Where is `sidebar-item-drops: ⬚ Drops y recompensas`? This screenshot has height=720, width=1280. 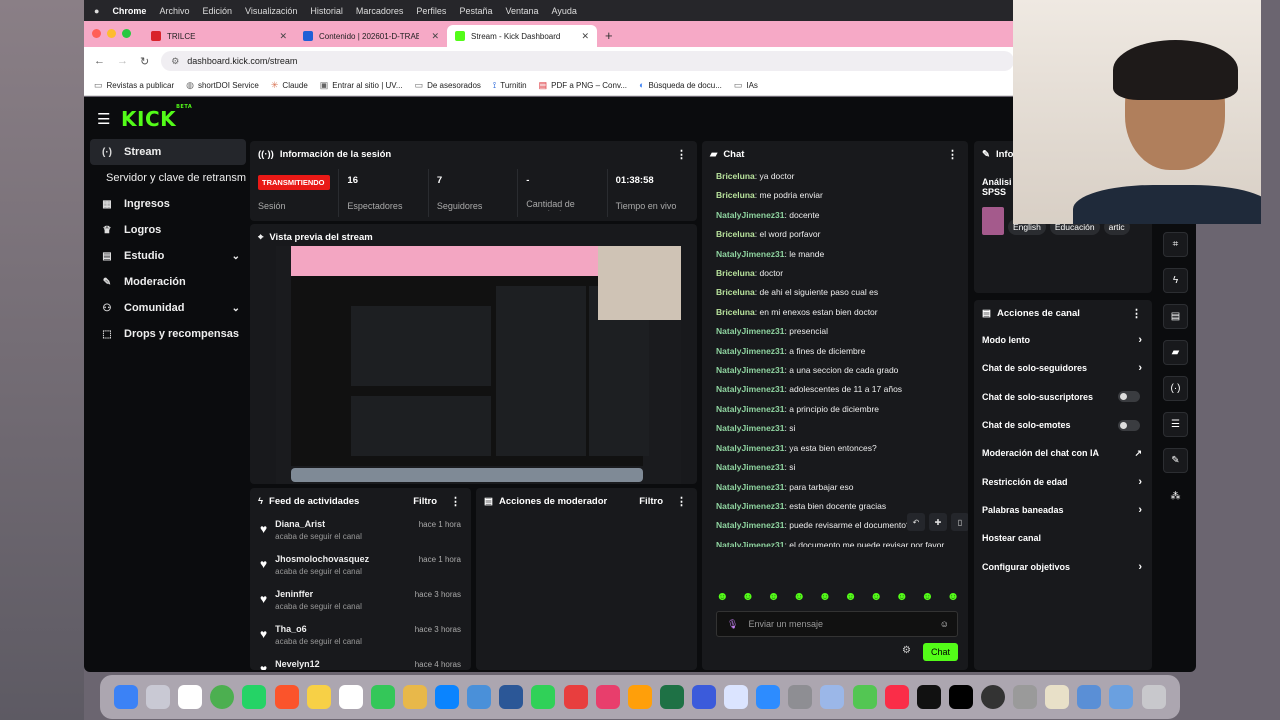
sidebar-item-drops: ⬚ Drops y recompensas is located at coordinates (168, 334).